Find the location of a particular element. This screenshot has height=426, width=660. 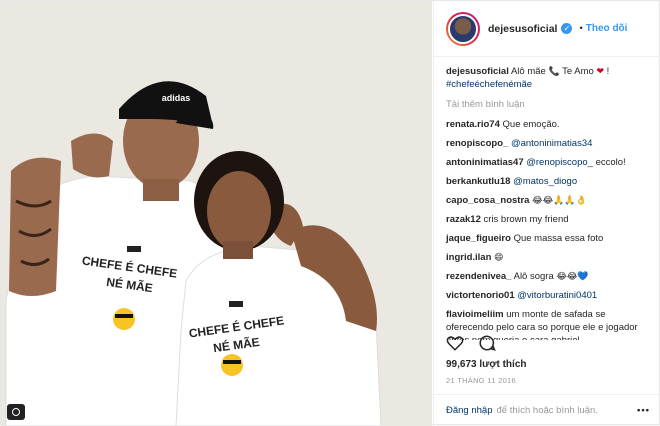

comment-item: razak12 cris brown my friend is located at coordinates (547, 219).